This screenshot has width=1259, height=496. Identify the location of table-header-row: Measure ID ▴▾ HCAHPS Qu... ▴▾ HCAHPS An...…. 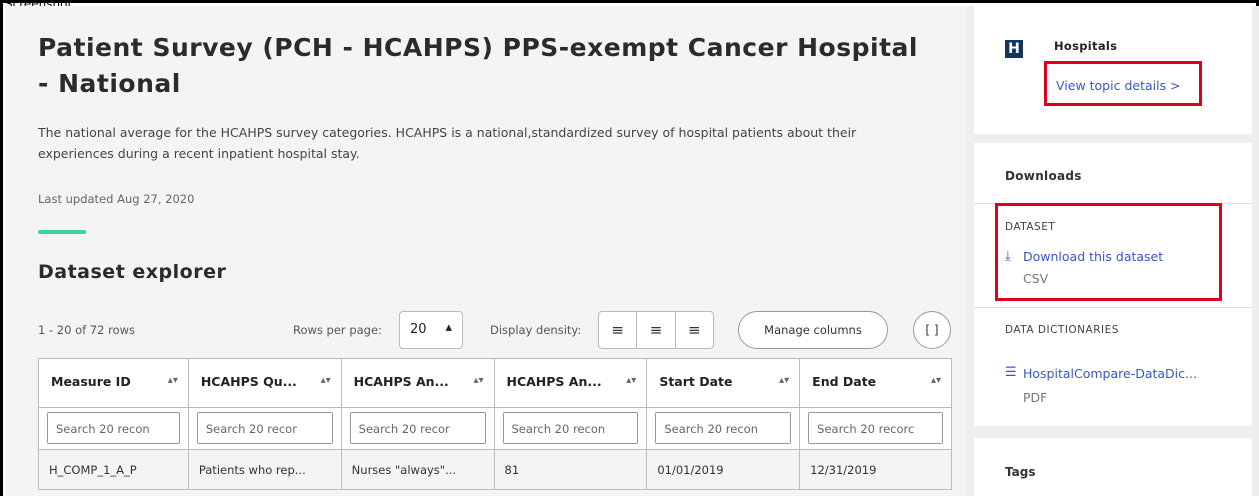
(495, 383).